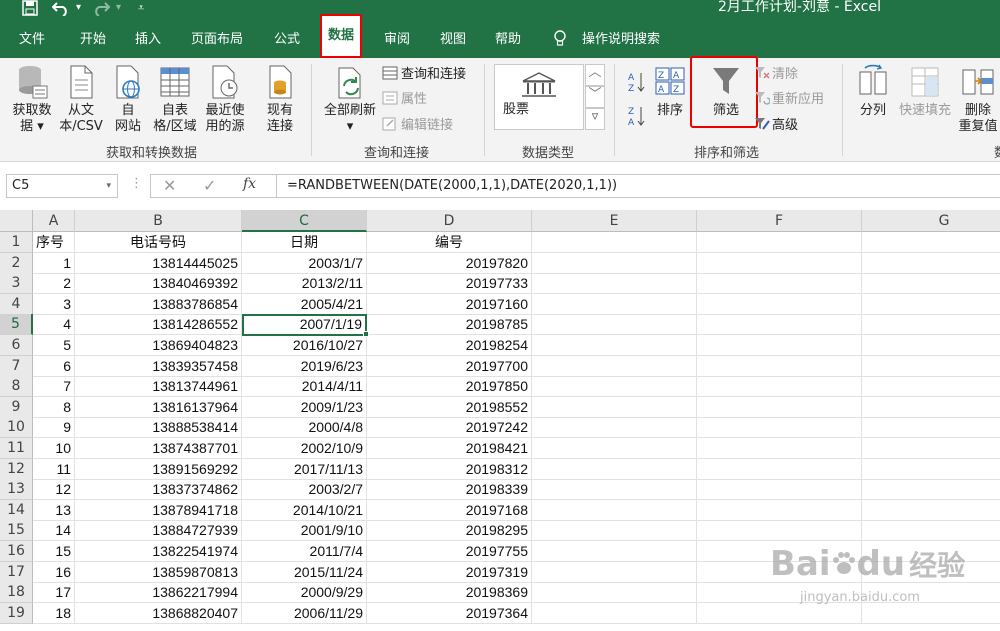 The height and width of the screenshot is (631, 1000). What do you see at coordinates (779, 221) in the screenshot?
I see `column-header-f: F` at bounding box center [779, 221].